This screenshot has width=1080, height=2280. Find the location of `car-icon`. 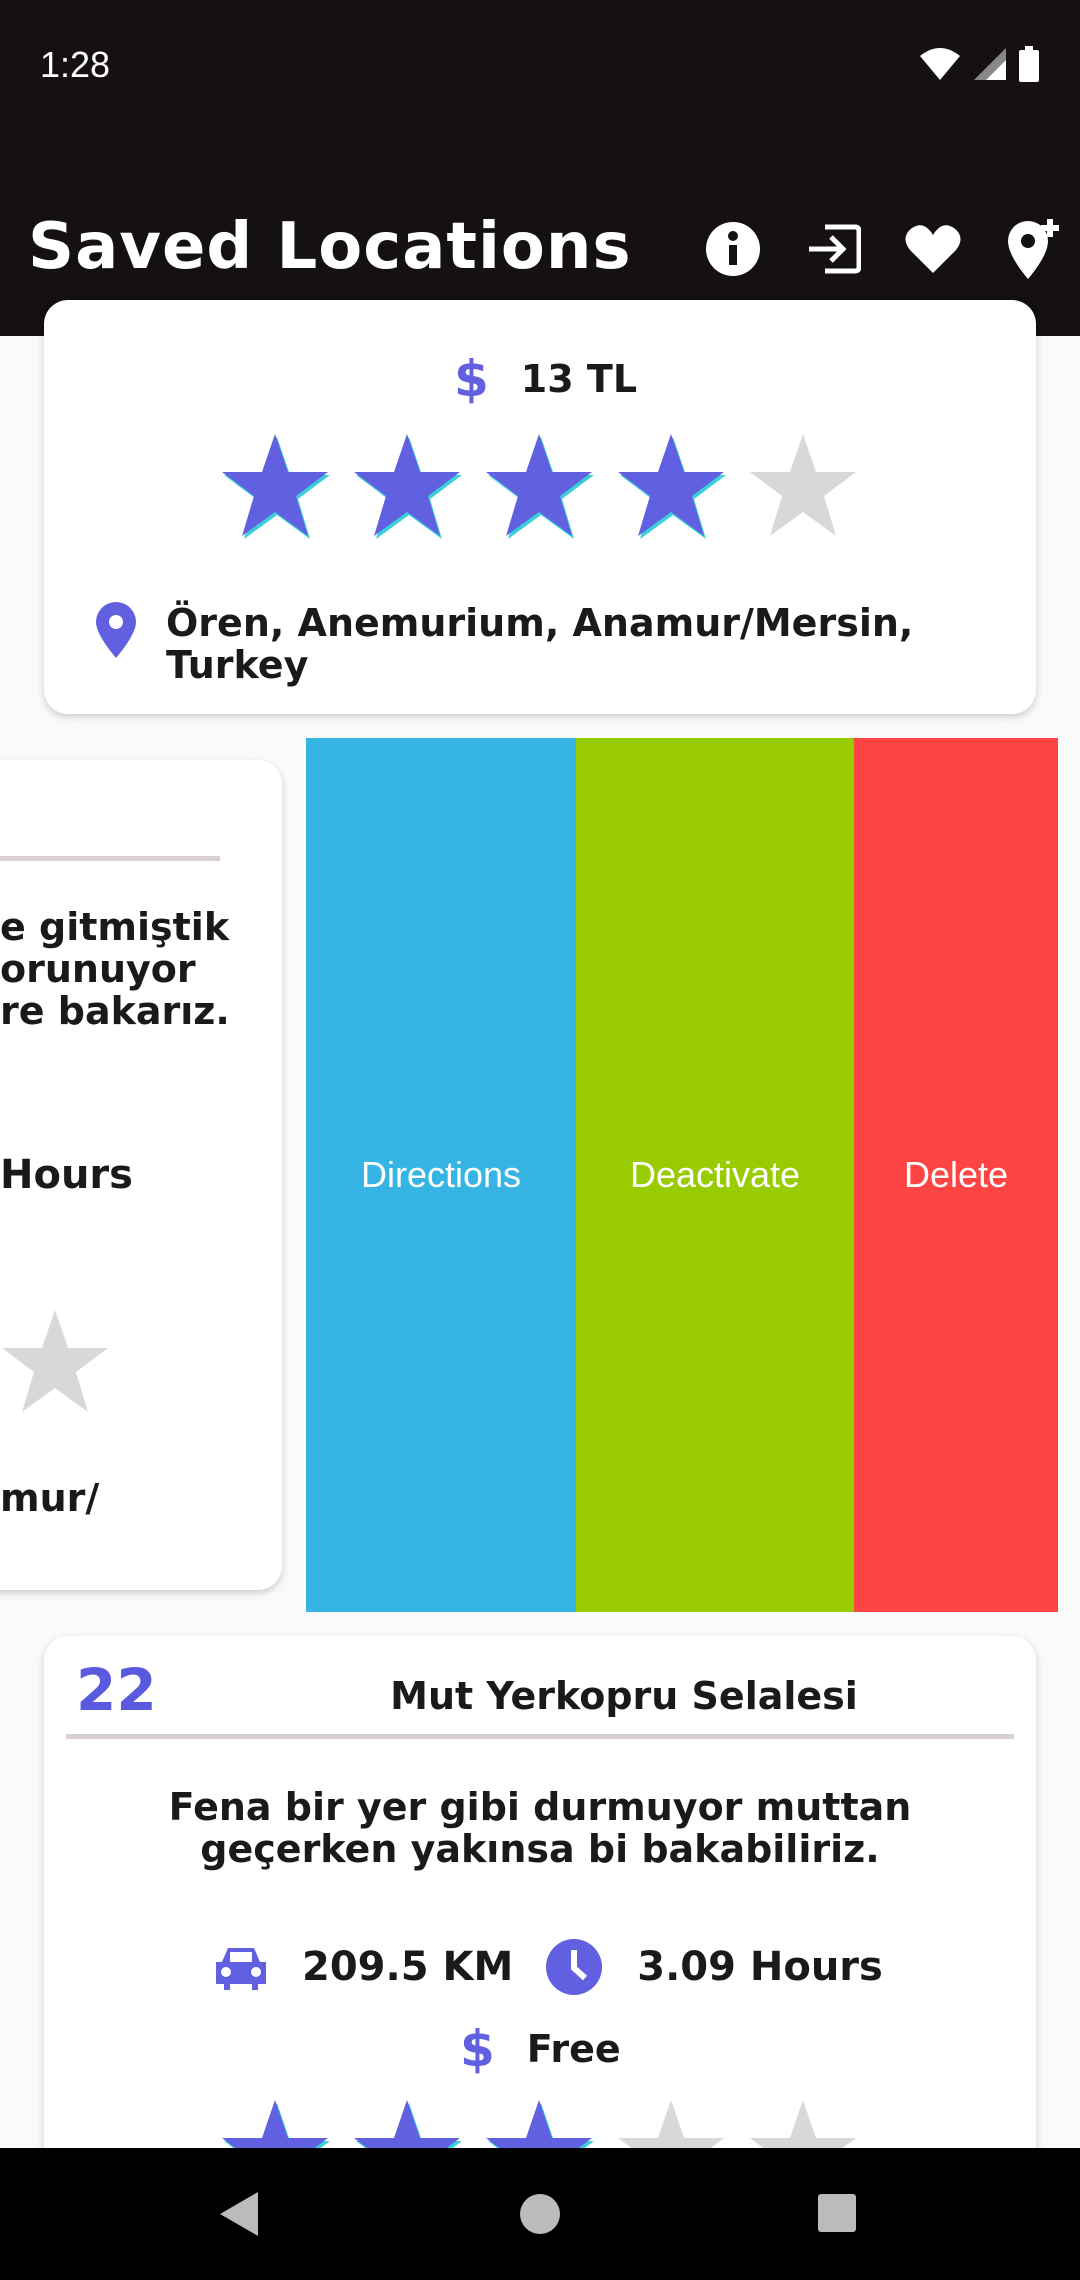

car-icon is located at coordinates (241, 1969).